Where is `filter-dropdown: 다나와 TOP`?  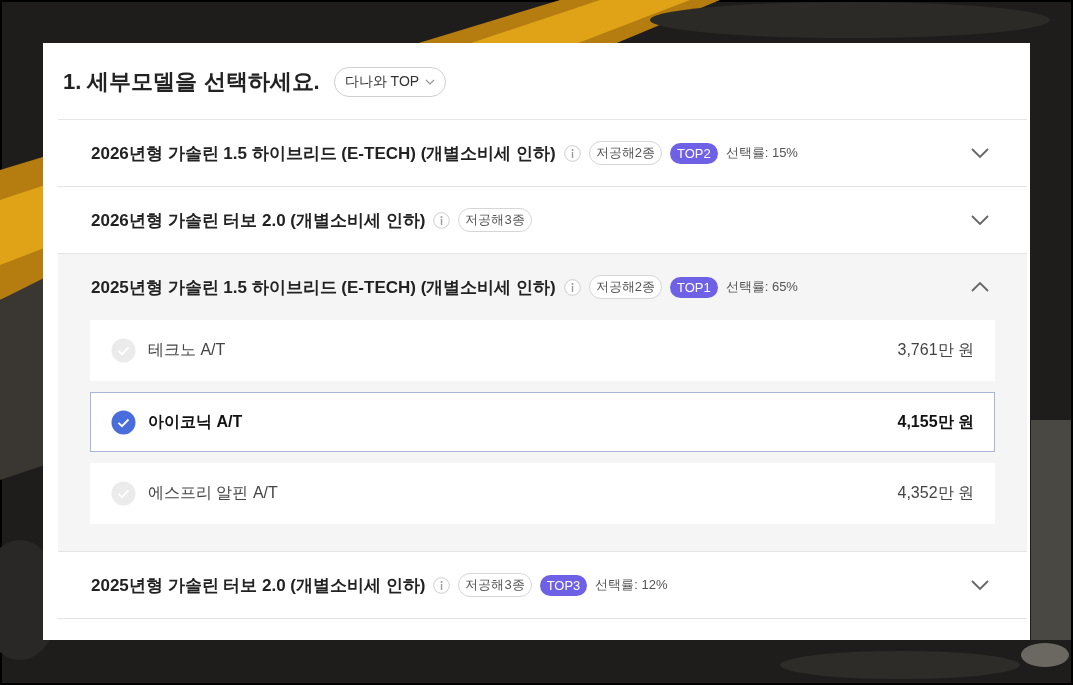 filter-dropdown: 다나와 TOP is located at coordinates (390, 82).